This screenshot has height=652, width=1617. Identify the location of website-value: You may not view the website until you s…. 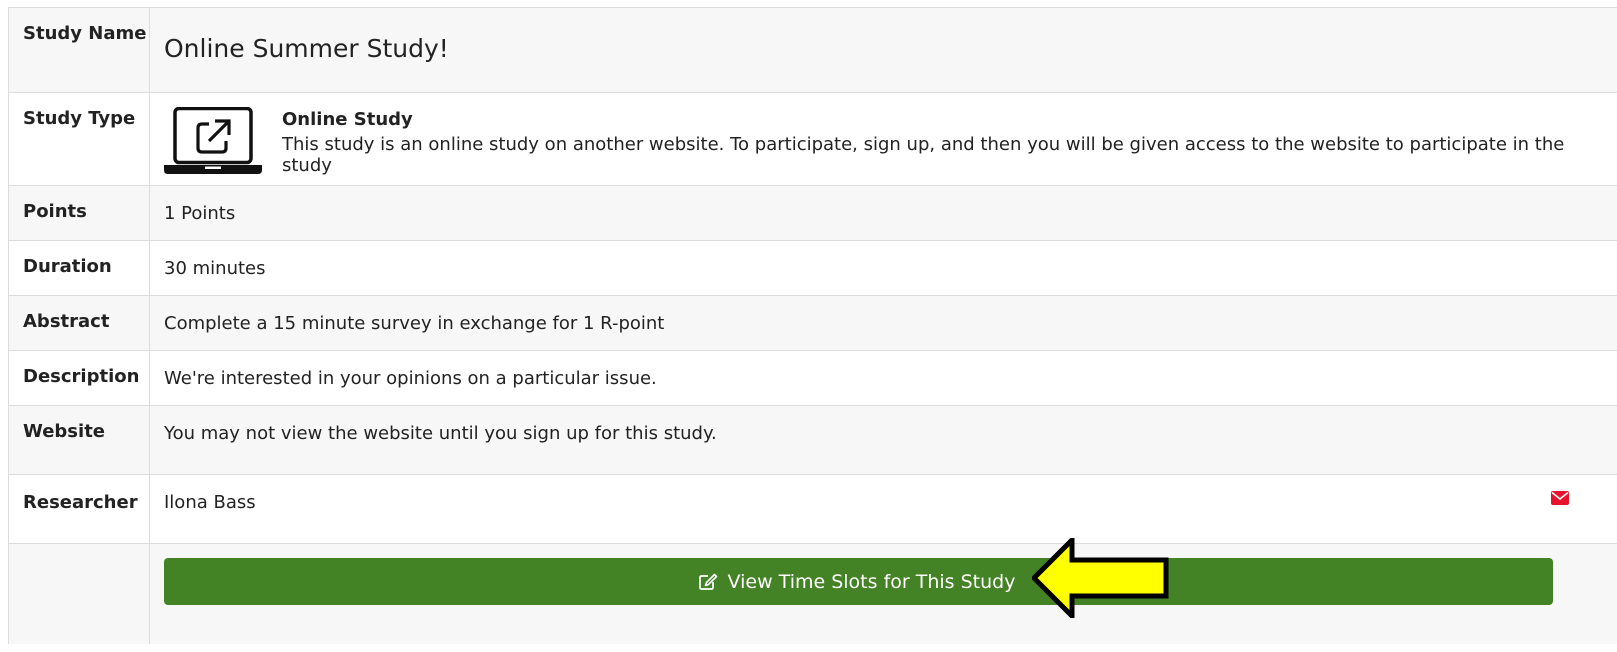
(440, 433).